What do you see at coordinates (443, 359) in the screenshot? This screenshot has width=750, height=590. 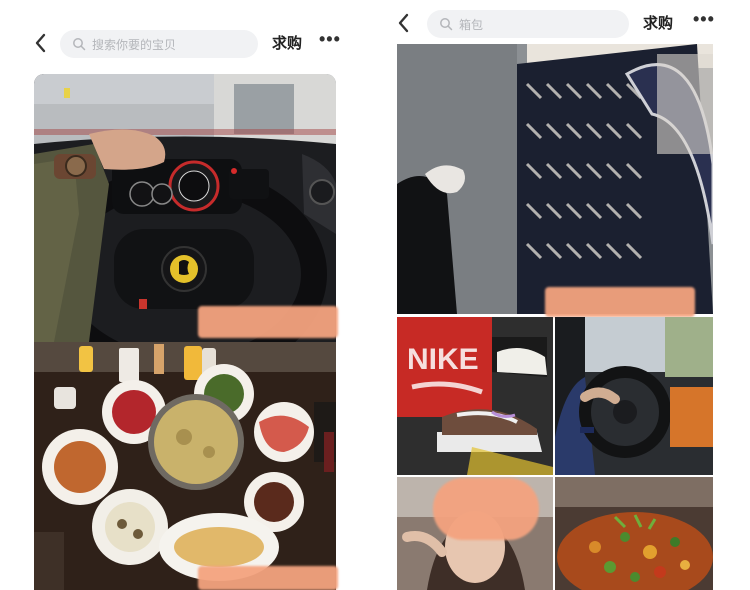 I see `nike-box-label: NIKE` at bounding box center [443, 359].